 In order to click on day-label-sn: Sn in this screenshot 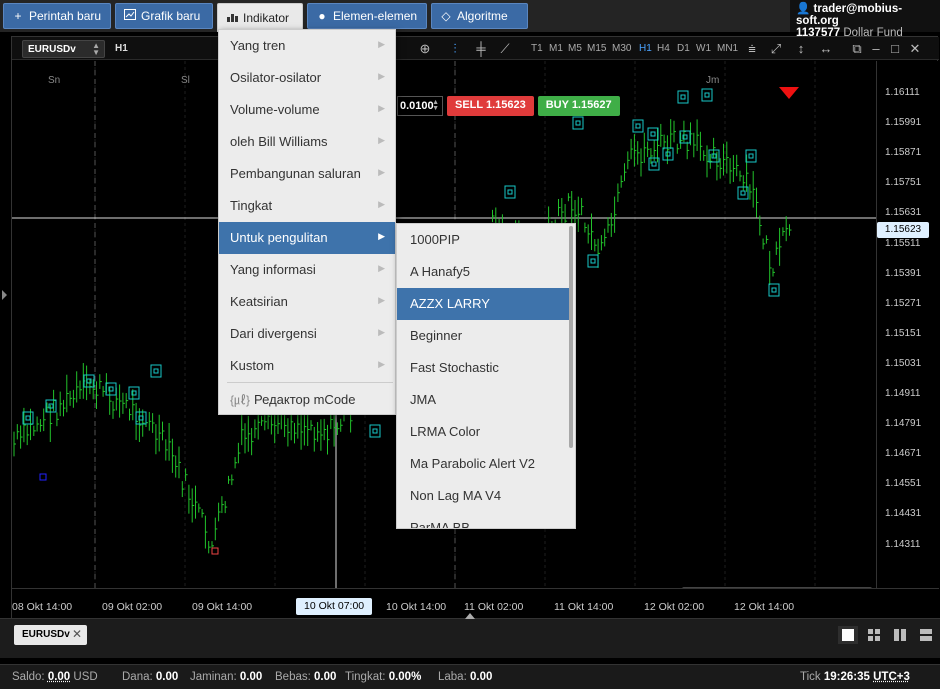, I will do `click(54, 80)`.